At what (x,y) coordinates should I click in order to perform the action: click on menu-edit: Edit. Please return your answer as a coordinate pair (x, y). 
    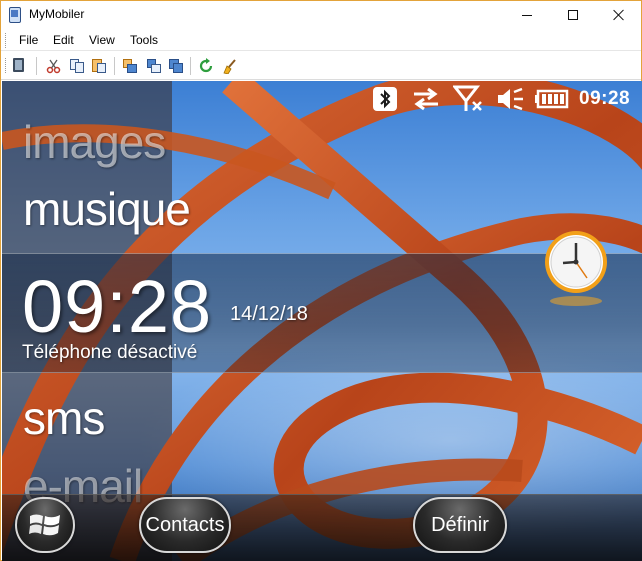
    Looking at the image, I should click on (63, 40).